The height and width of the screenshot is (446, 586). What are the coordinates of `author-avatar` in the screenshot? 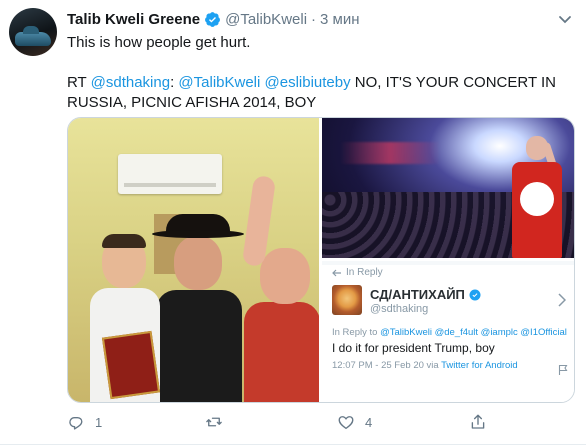 It's located at (33, 32).